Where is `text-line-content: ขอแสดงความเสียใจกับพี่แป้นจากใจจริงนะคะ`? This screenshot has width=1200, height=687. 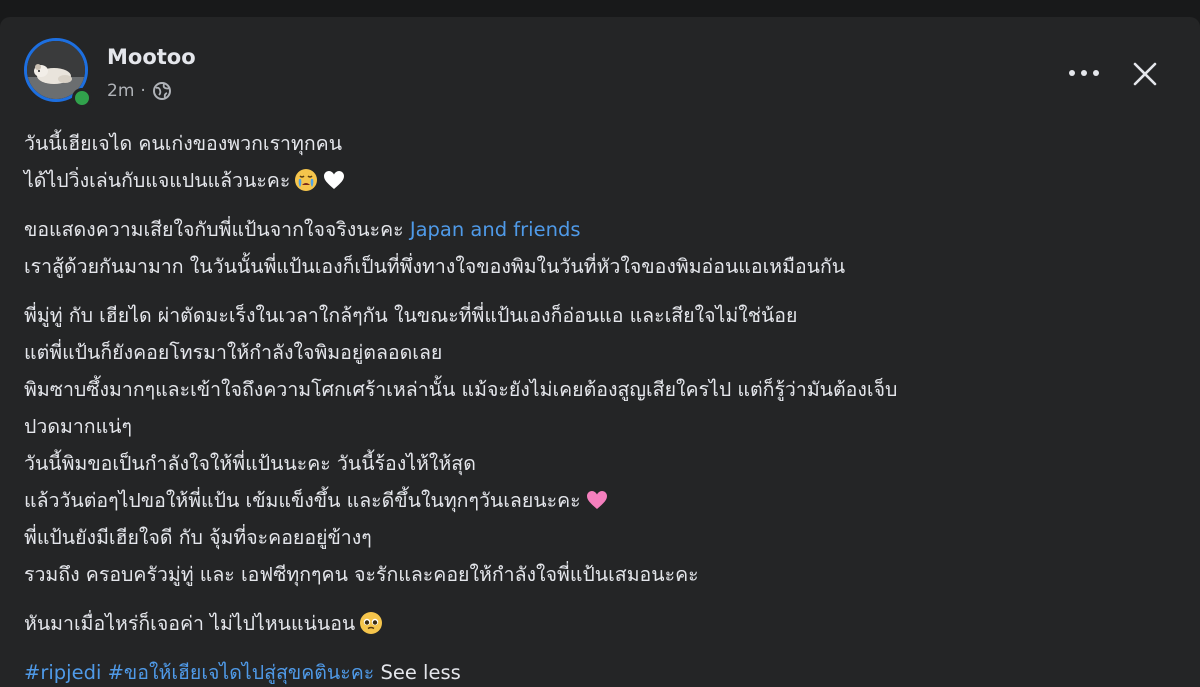 text-line-content: ขอแสดงความเสียใจกับพี่แป้นจากใจจริงนะคะ is located at coordinates (217, 229).